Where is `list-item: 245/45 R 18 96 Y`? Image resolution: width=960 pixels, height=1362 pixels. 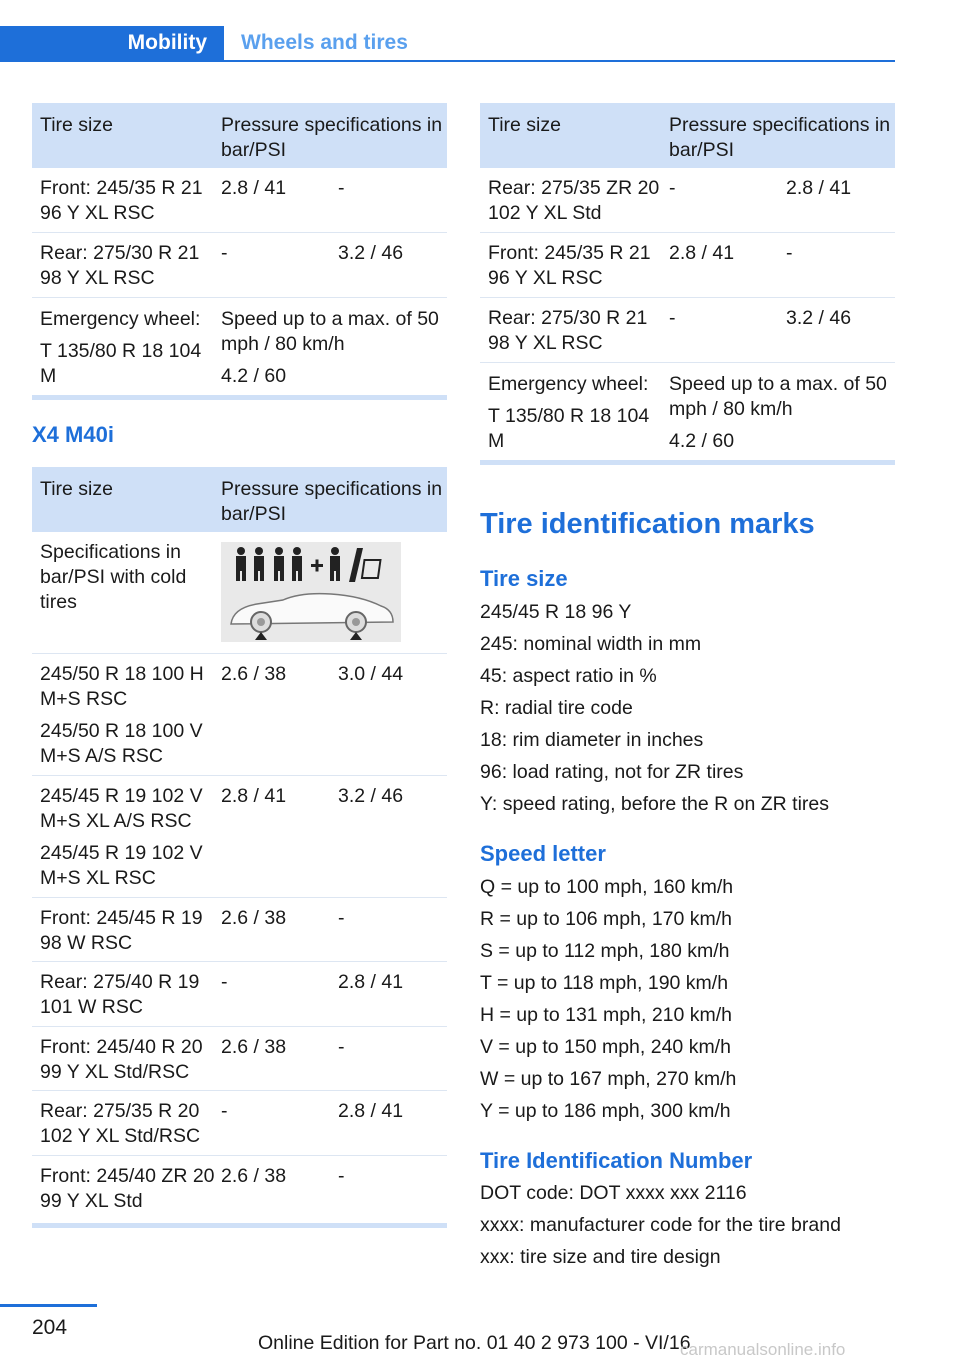 list-item: 245/45 R 18 96 Y is located at coordinates (556, 612).